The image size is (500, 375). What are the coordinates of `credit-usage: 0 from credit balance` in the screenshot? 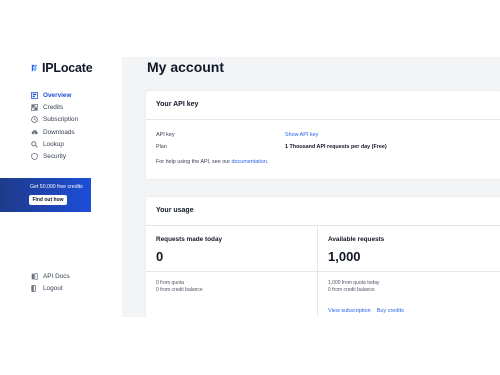 It's located at (179, 290).